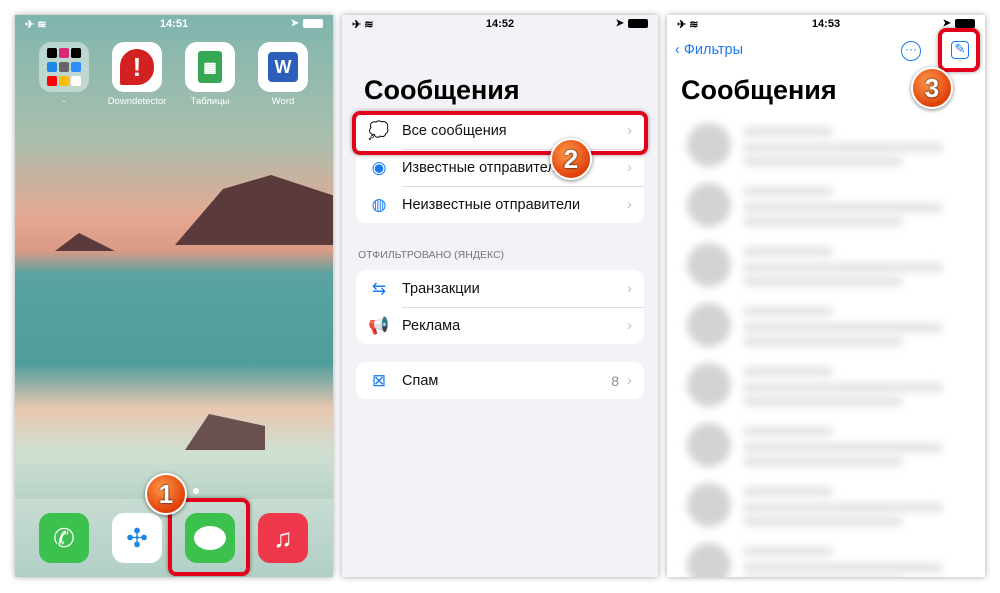 The image size is (1000, 593). What do you see at coordinates (196, 491) in the screenshot?
I see `page-indicator` at bounding box center [196, 491].